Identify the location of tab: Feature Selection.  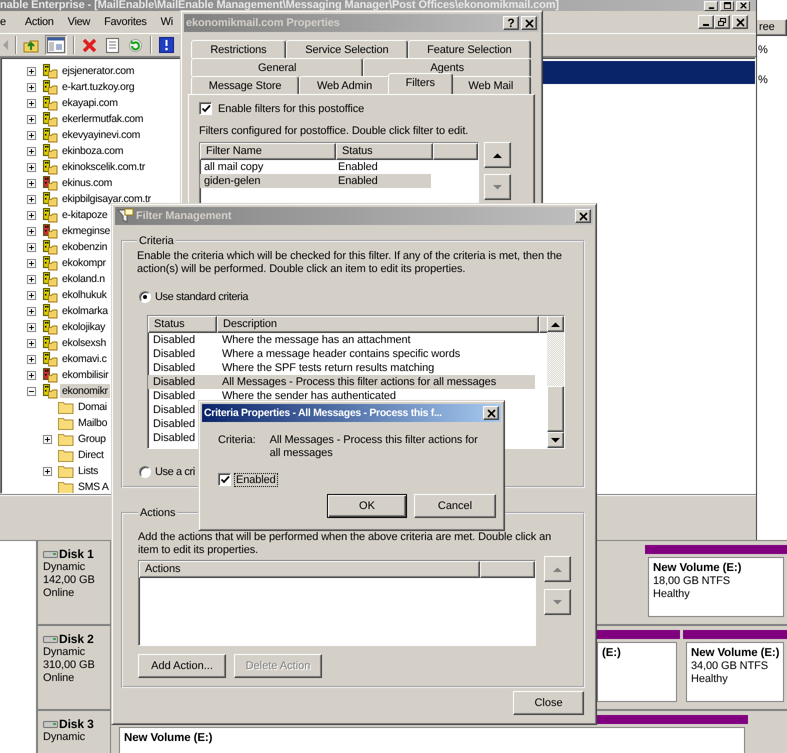
(470, 49).